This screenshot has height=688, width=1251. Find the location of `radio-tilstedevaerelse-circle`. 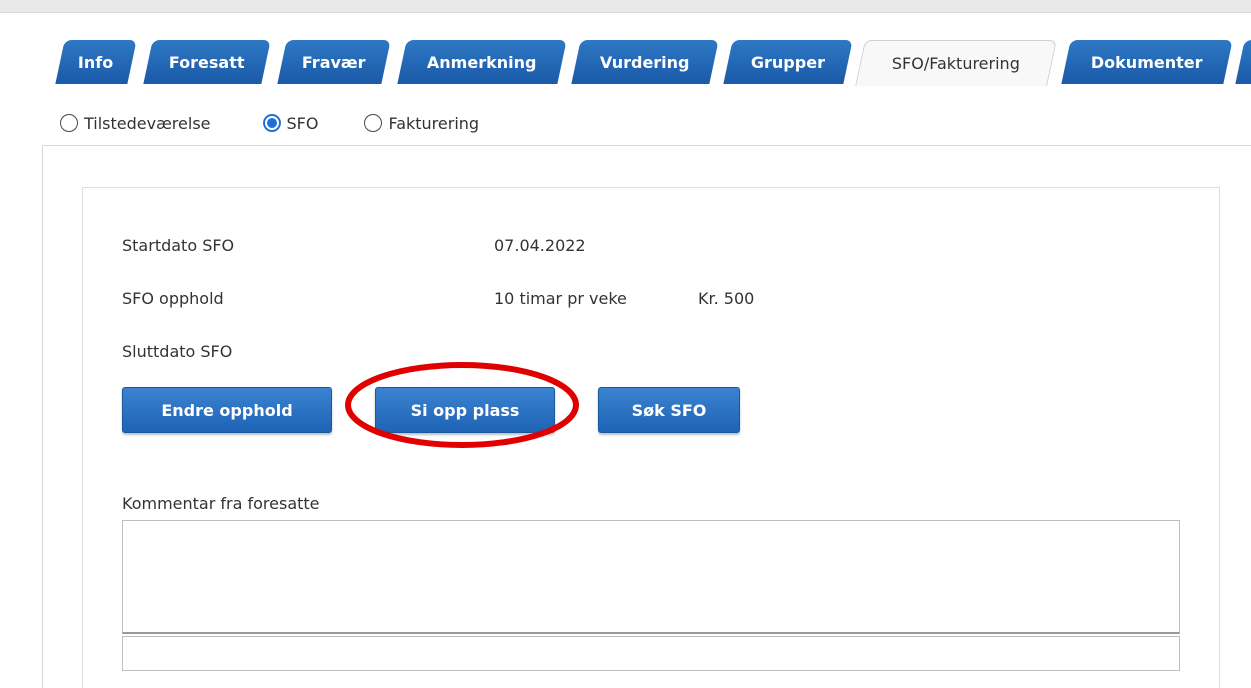

radio-tilstedevaerelse-circle is located at coordinates (69, 123).